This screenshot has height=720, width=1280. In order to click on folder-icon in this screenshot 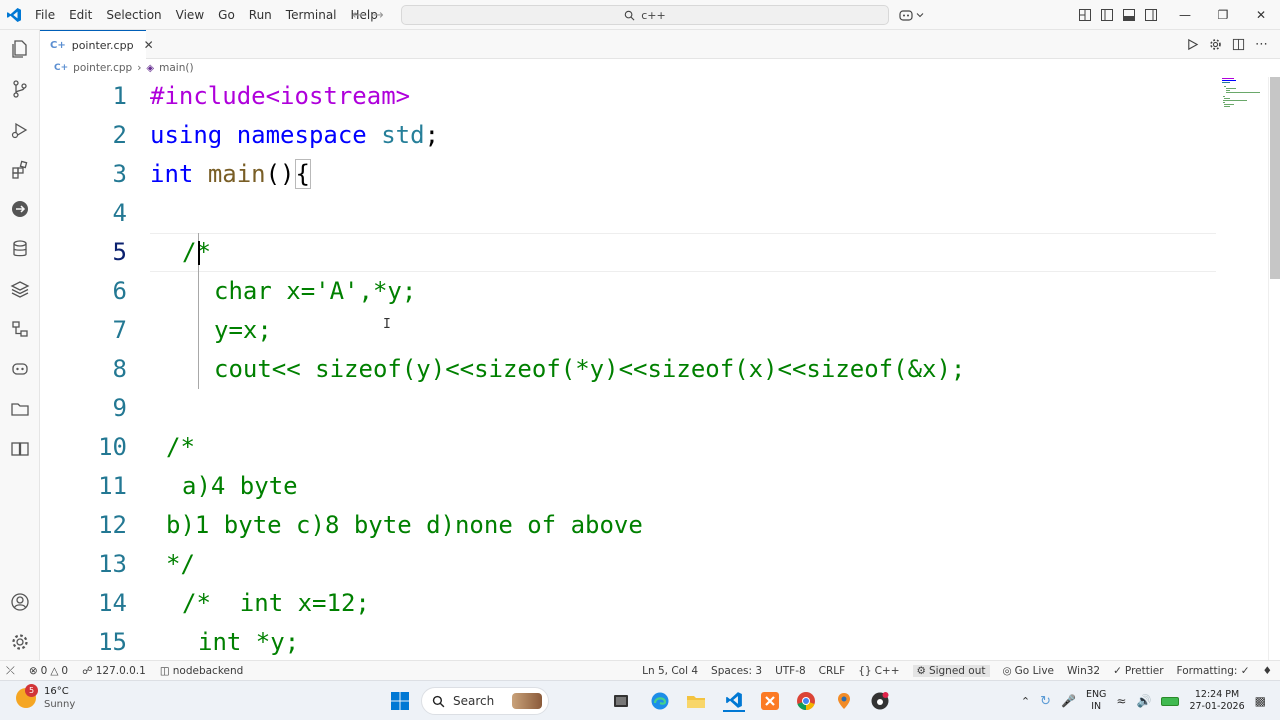, I will do `click(20, 409)`.